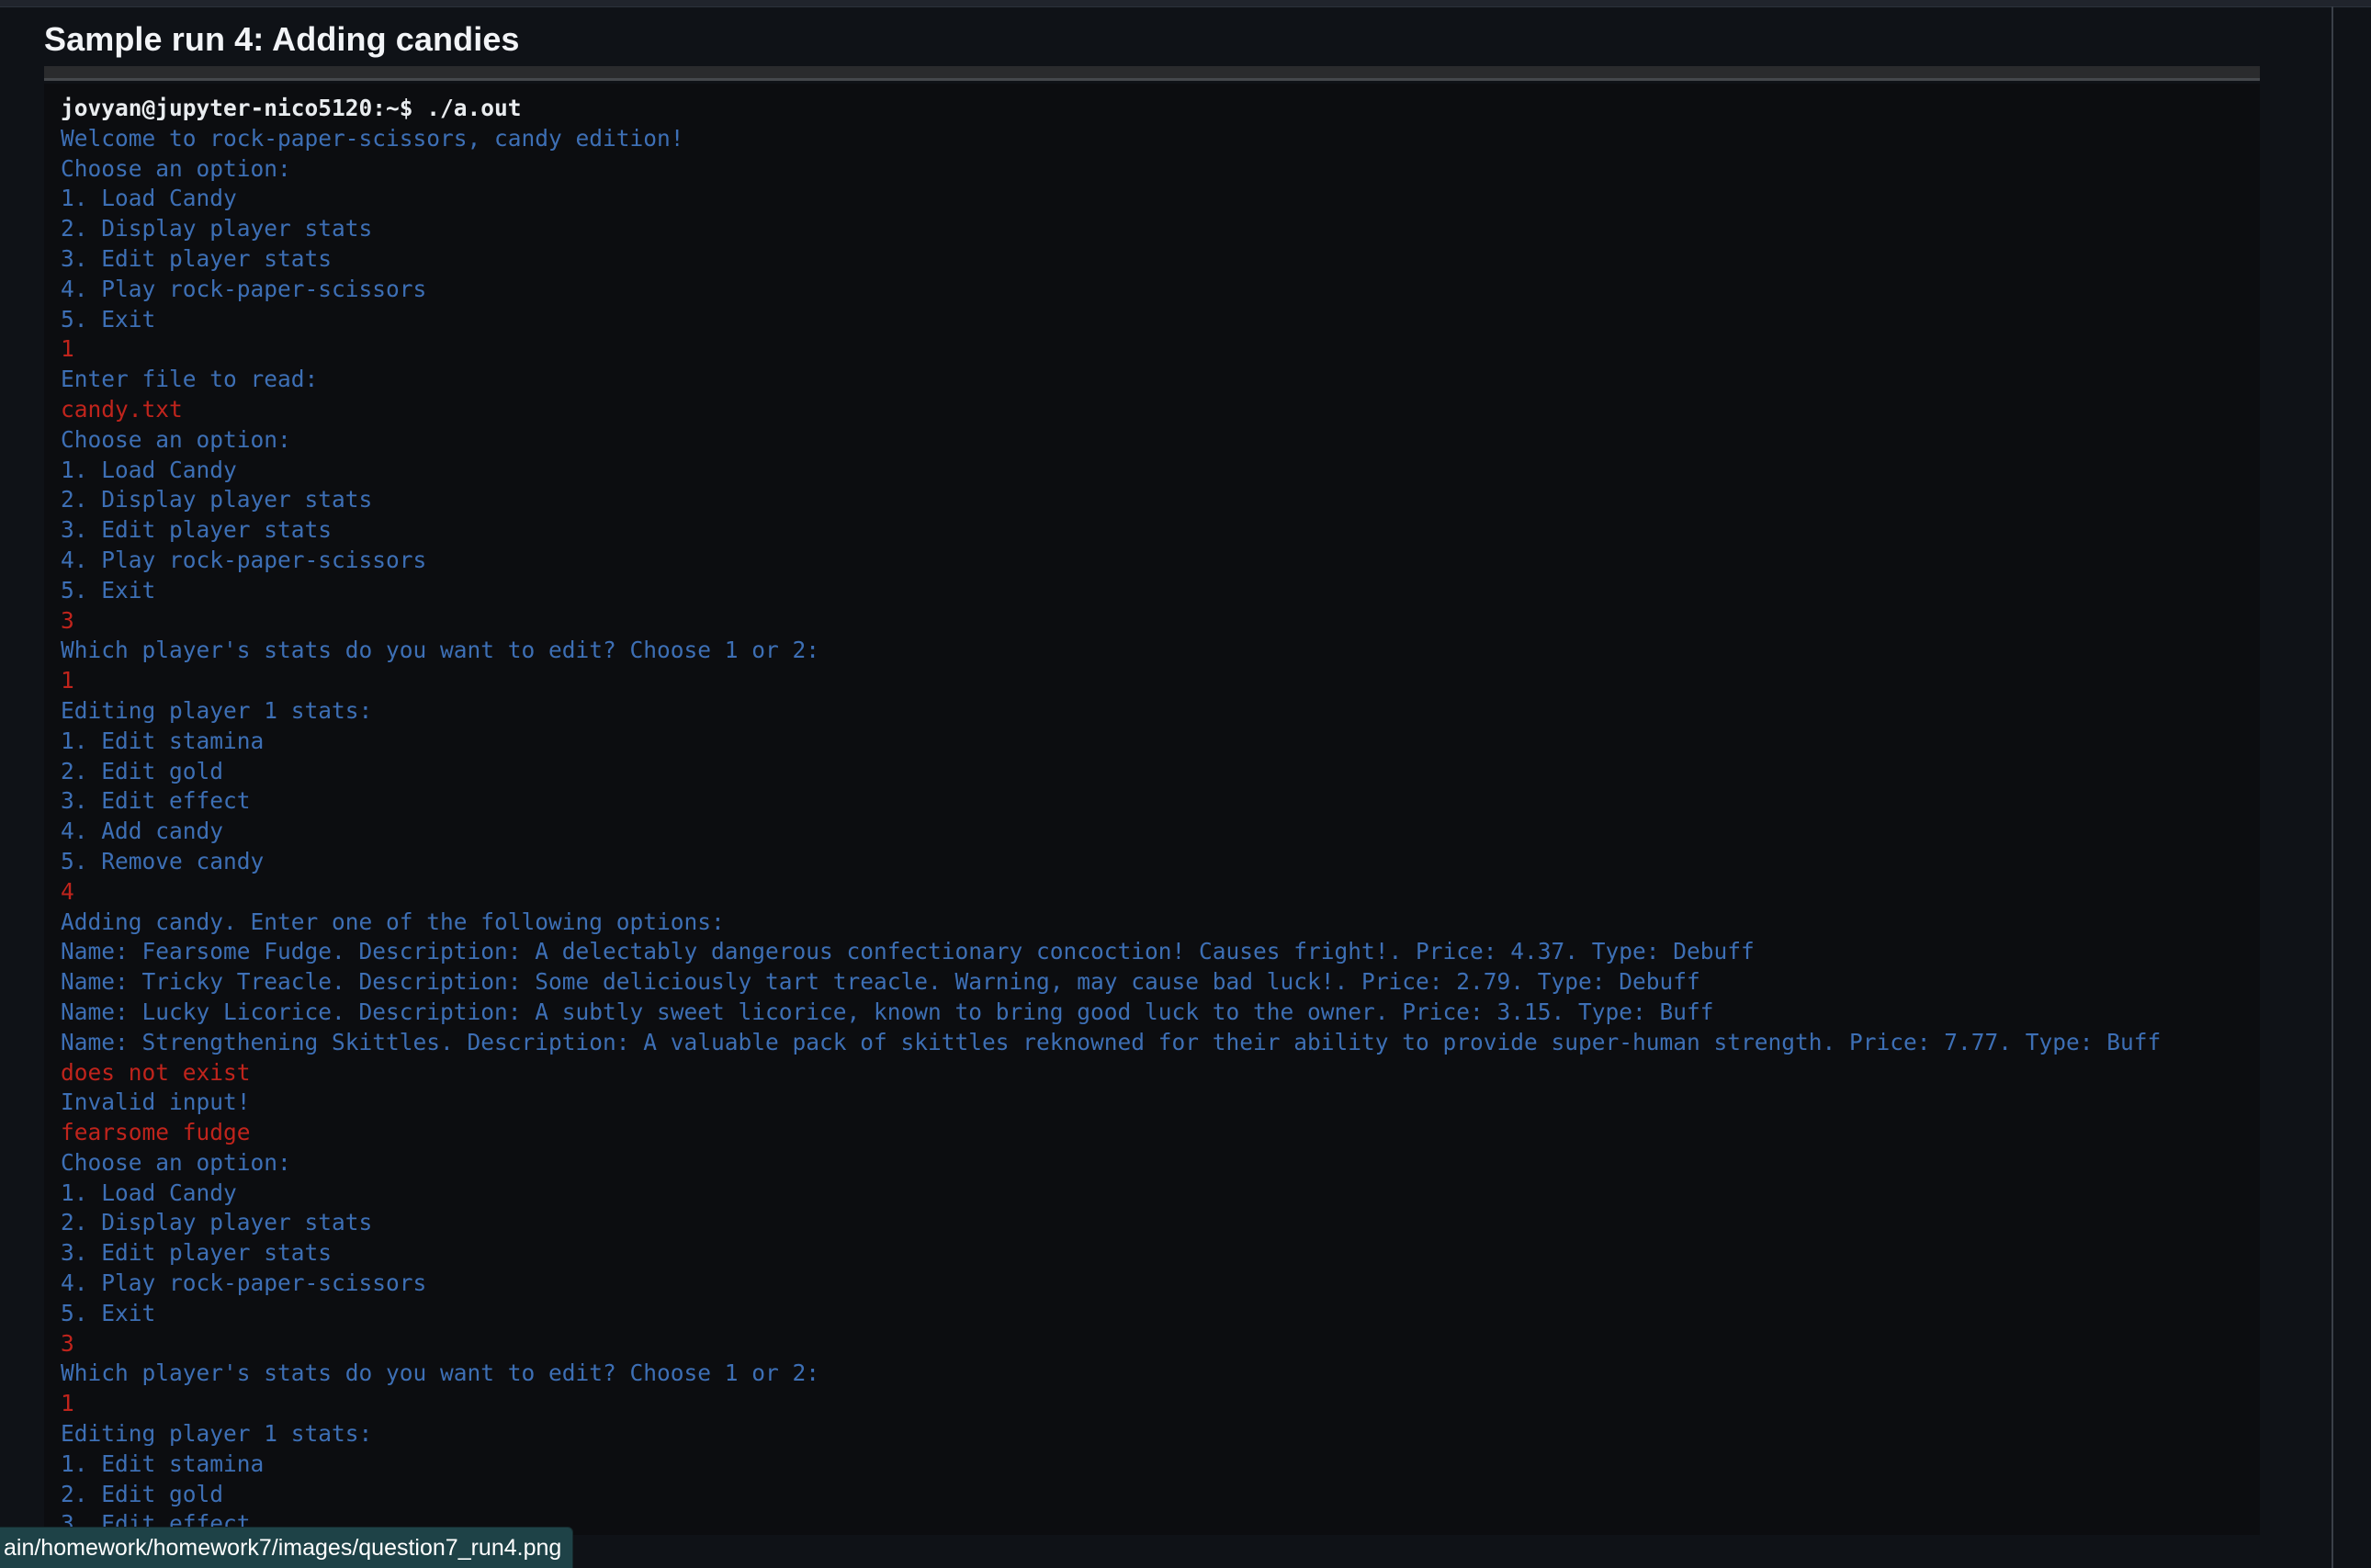 This screenshot has width=2371, height=1568. What do you see at coordinates (156, 1133) in the screenshot?
I see `terminal-line-input: fearsome fudge` at bounding box center [156, 1133].